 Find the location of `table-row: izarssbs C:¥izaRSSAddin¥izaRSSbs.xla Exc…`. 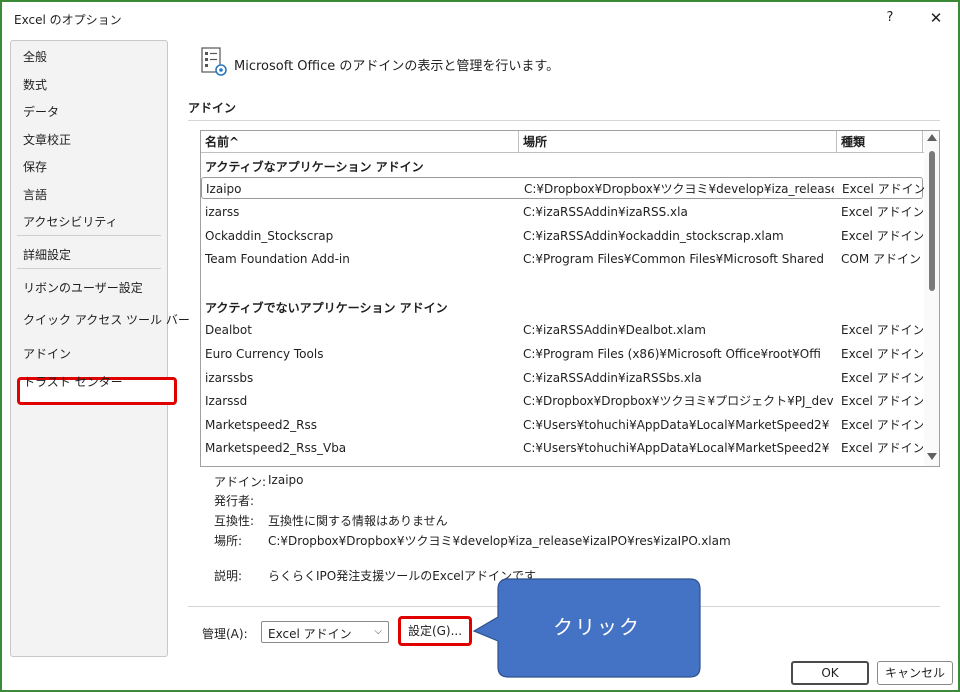

table-row: izarssbs C:¥izaRSSAddin¥izaRSSbs.xla Exc… is located at coordinates (562, 378).